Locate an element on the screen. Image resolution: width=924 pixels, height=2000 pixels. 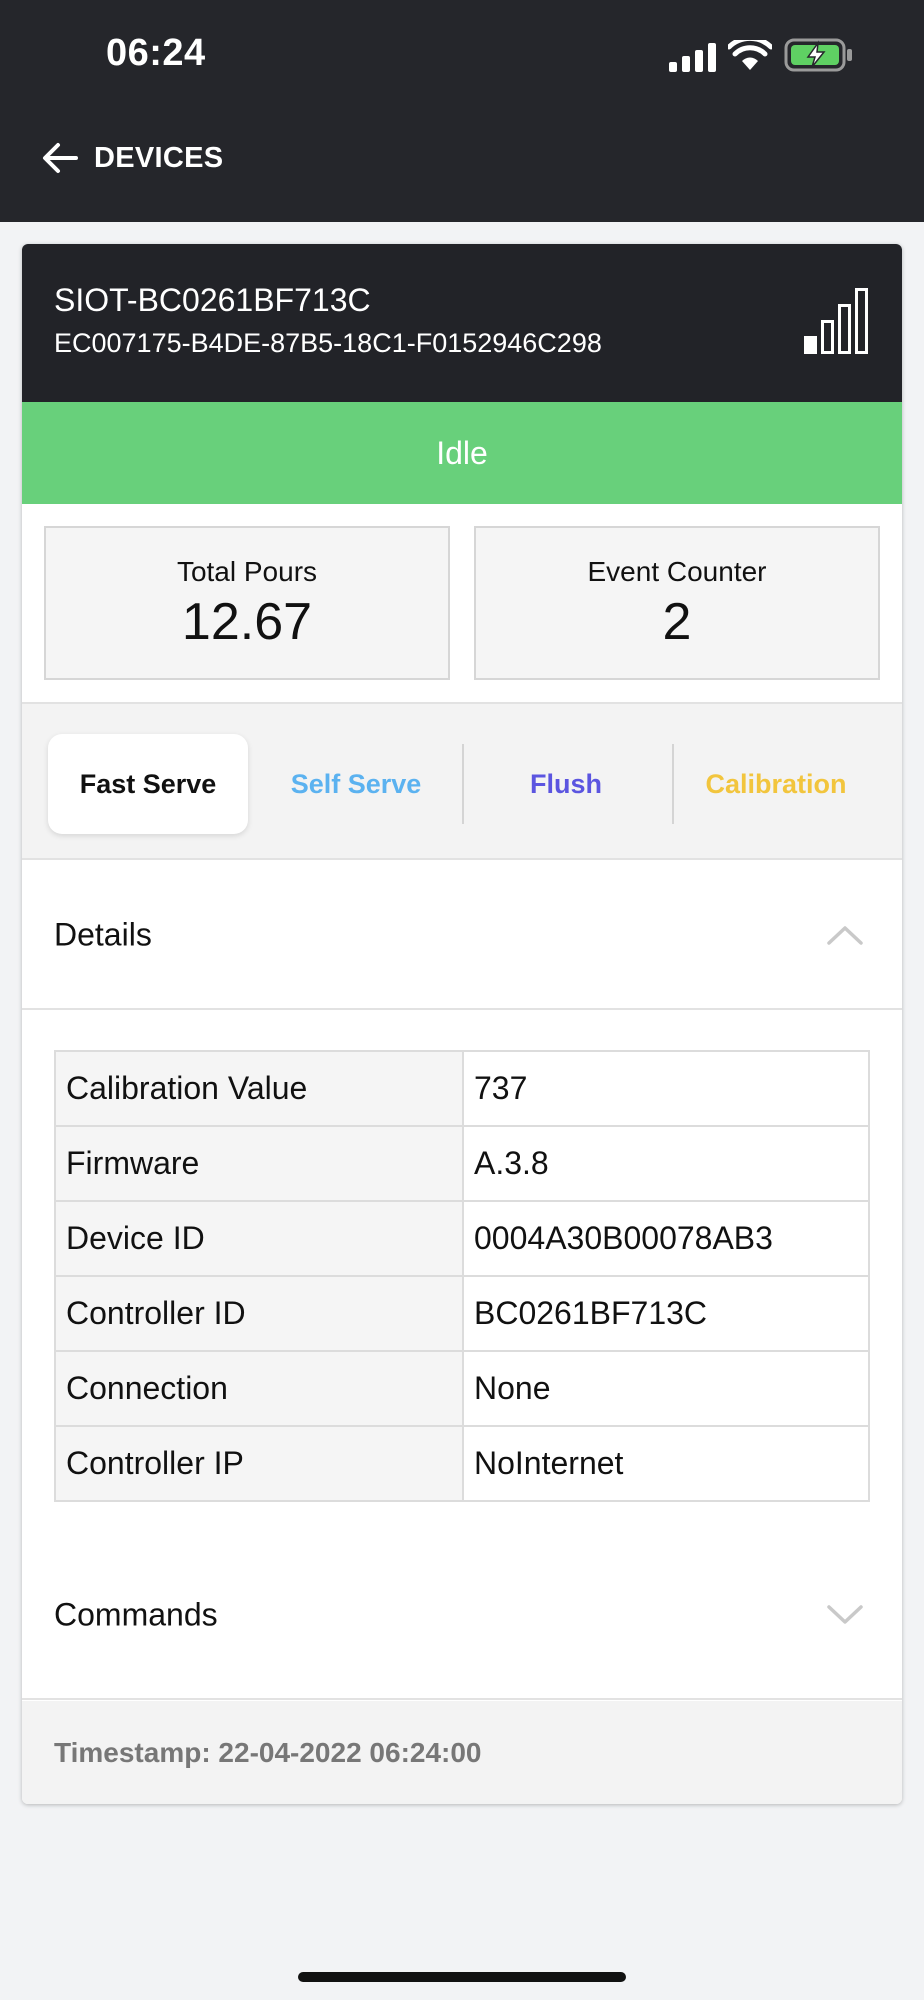
table-row: Connection None is located at coordinates (462, 1388).